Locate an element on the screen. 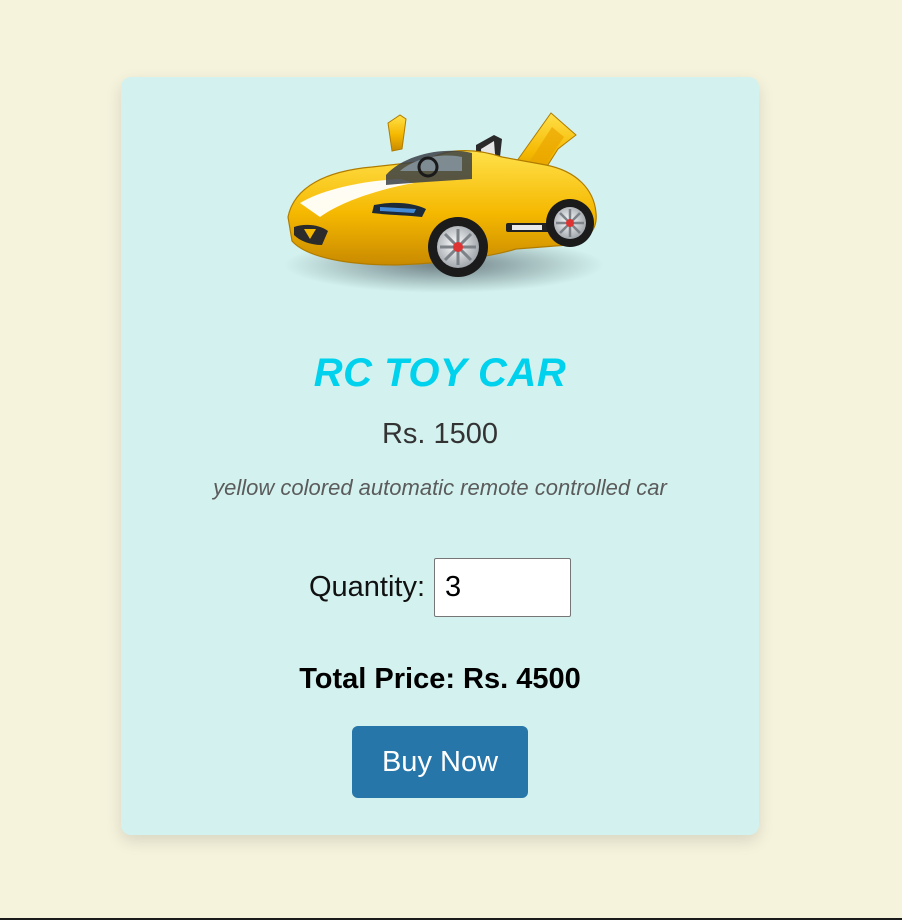 The image size is (902, 920). product-price: Rs. 1500 is located at coordinates (440, 434).